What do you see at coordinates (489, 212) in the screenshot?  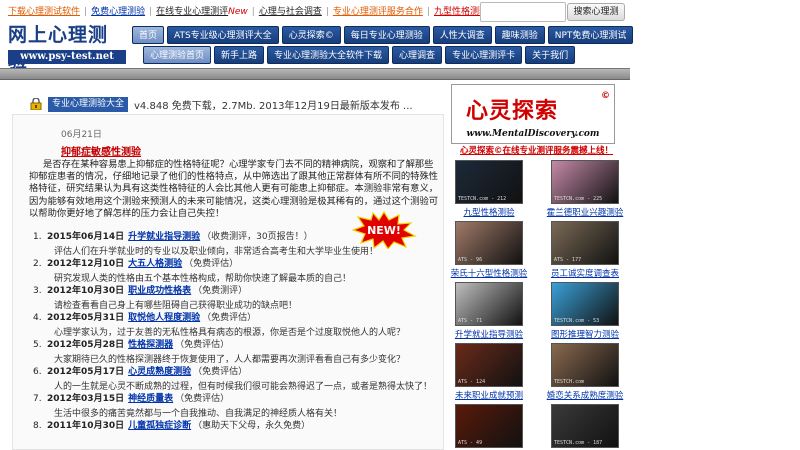 I see `test-thumbnail-caption: 九型性格测验` at bounding box center [489, 212].